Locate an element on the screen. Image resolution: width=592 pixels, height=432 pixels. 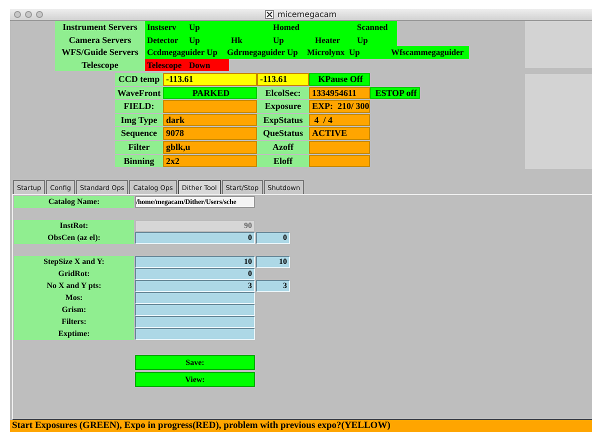
status-value: gblk,u is located at coordinates (210, 147).